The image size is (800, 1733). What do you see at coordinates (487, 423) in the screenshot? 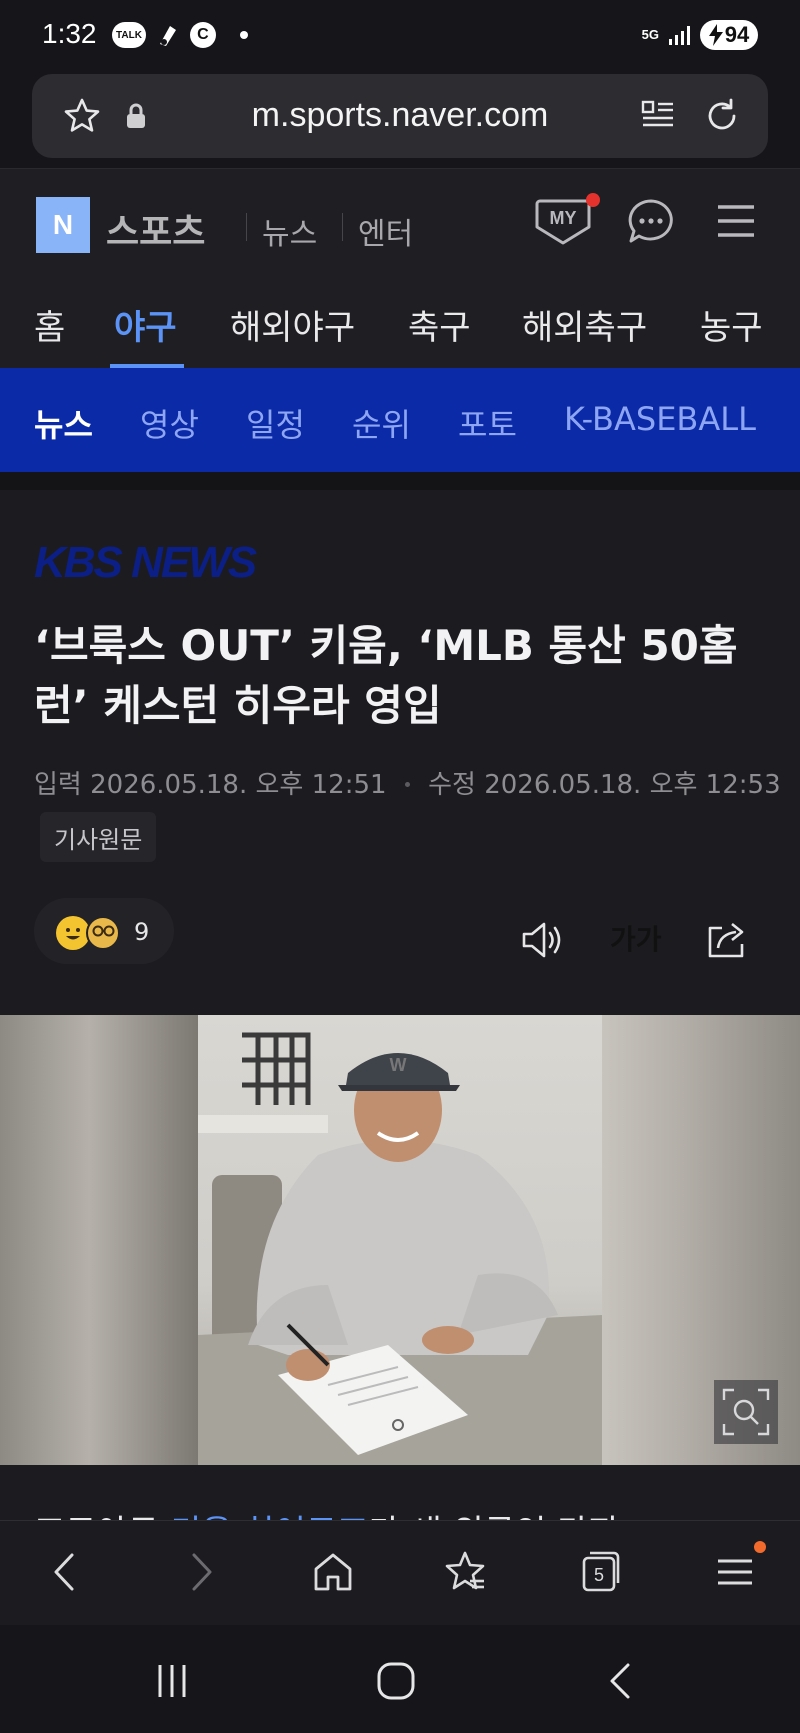
I see `subnav-photo: 포토` at bounding box center [487, 423].